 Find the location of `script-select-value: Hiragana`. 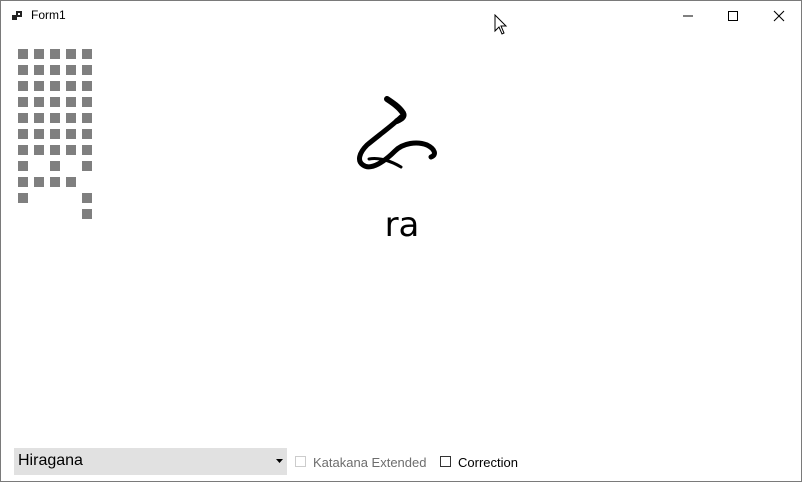

script-select-value: Hiragana is located at coordinates (50, 460).